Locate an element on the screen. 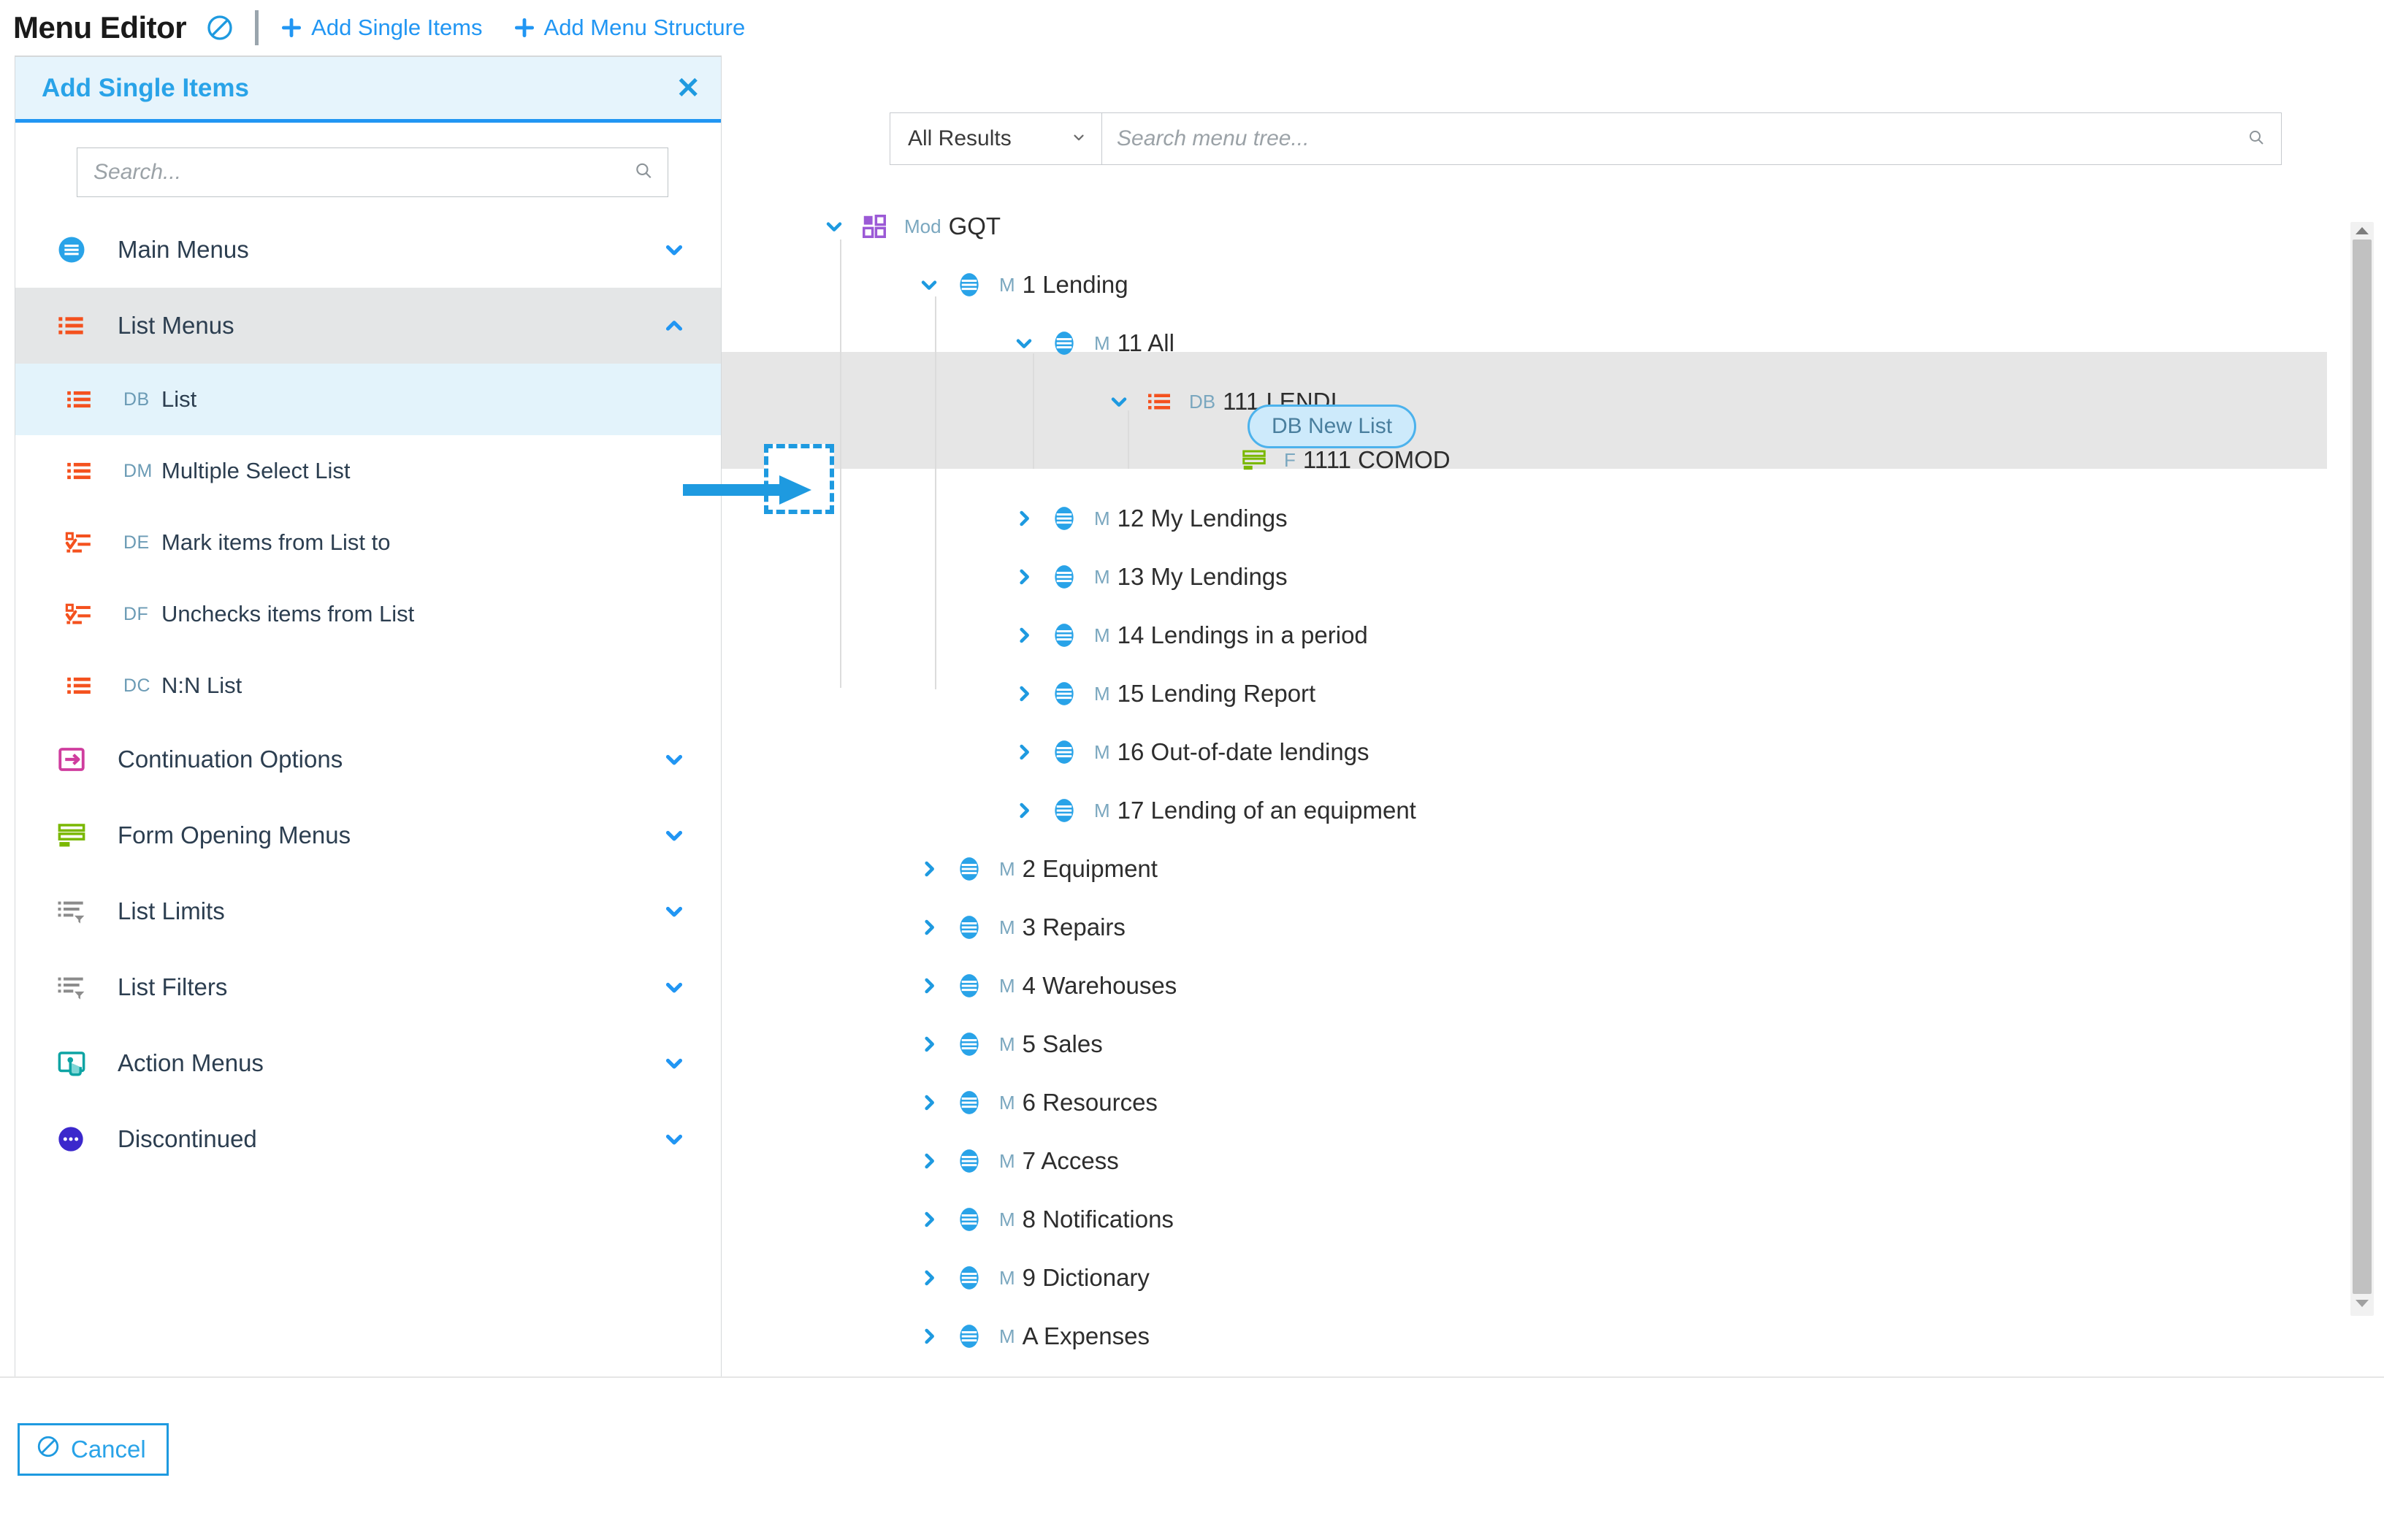 This screenshot has height=1540, width=2384. tree-node-a-expenses: M A Expenses is located at coordinates (1553, 1336).